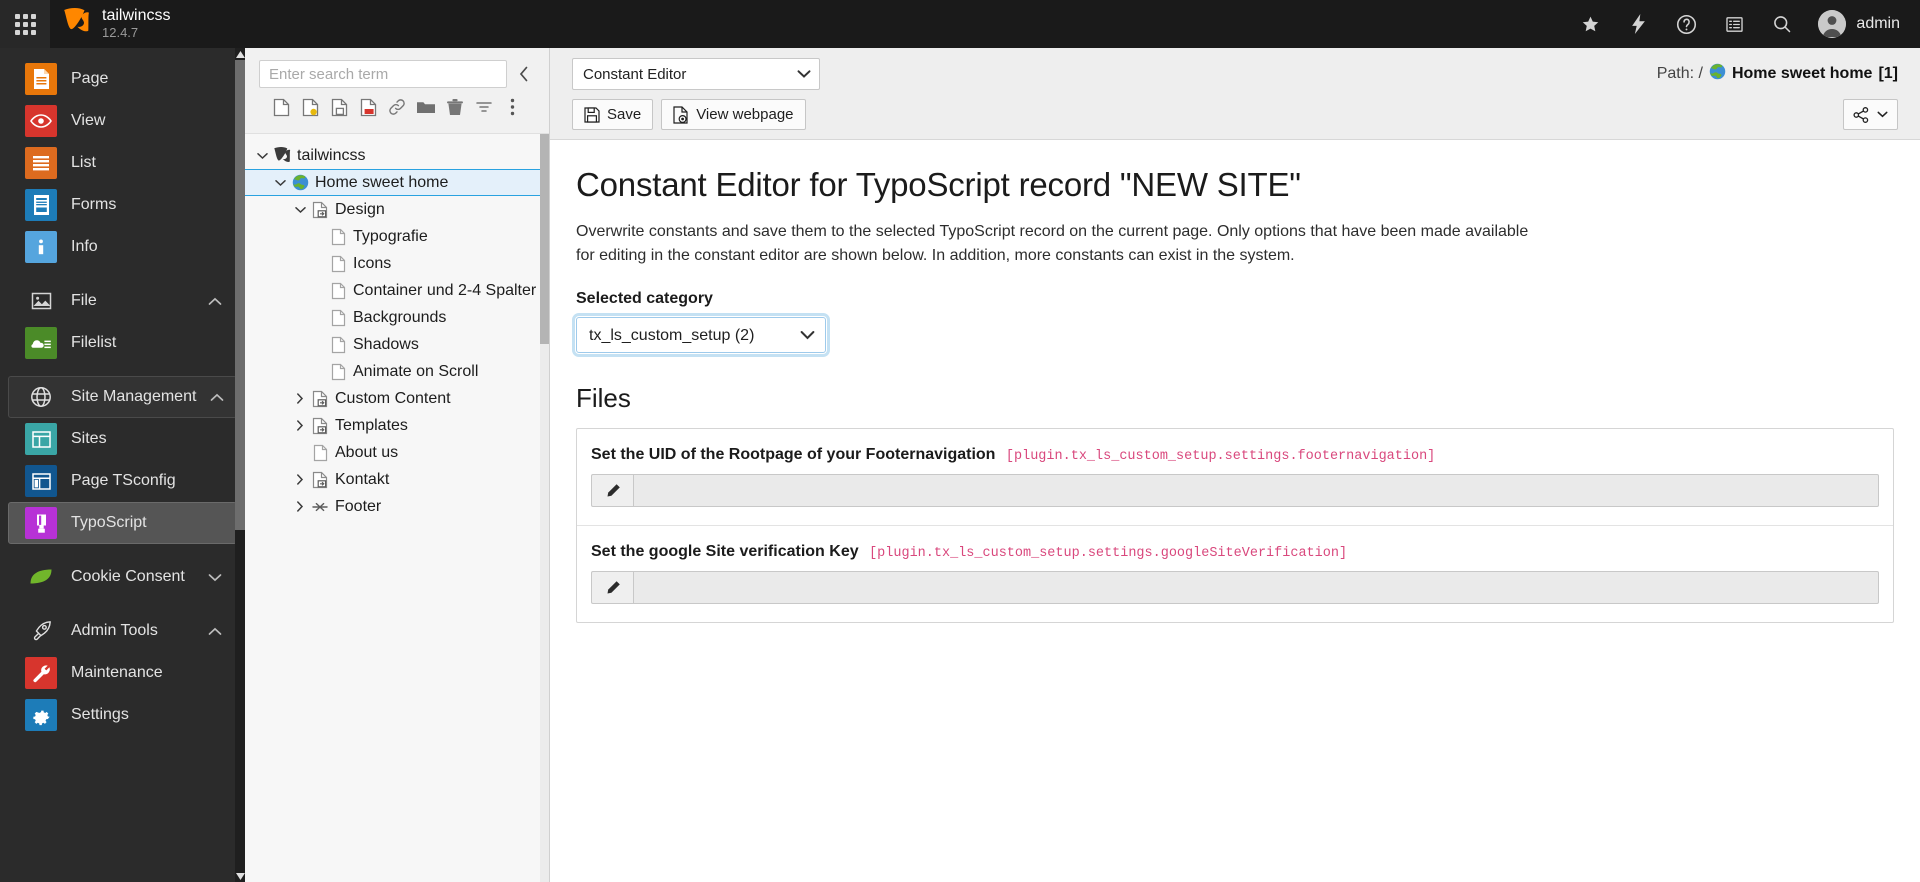 The width and height of the screenshot is (1920, 882). What do you see at coordinates (1782, 24) in the screenshot?
I see `search-button` at bounding box center [1782, 24].